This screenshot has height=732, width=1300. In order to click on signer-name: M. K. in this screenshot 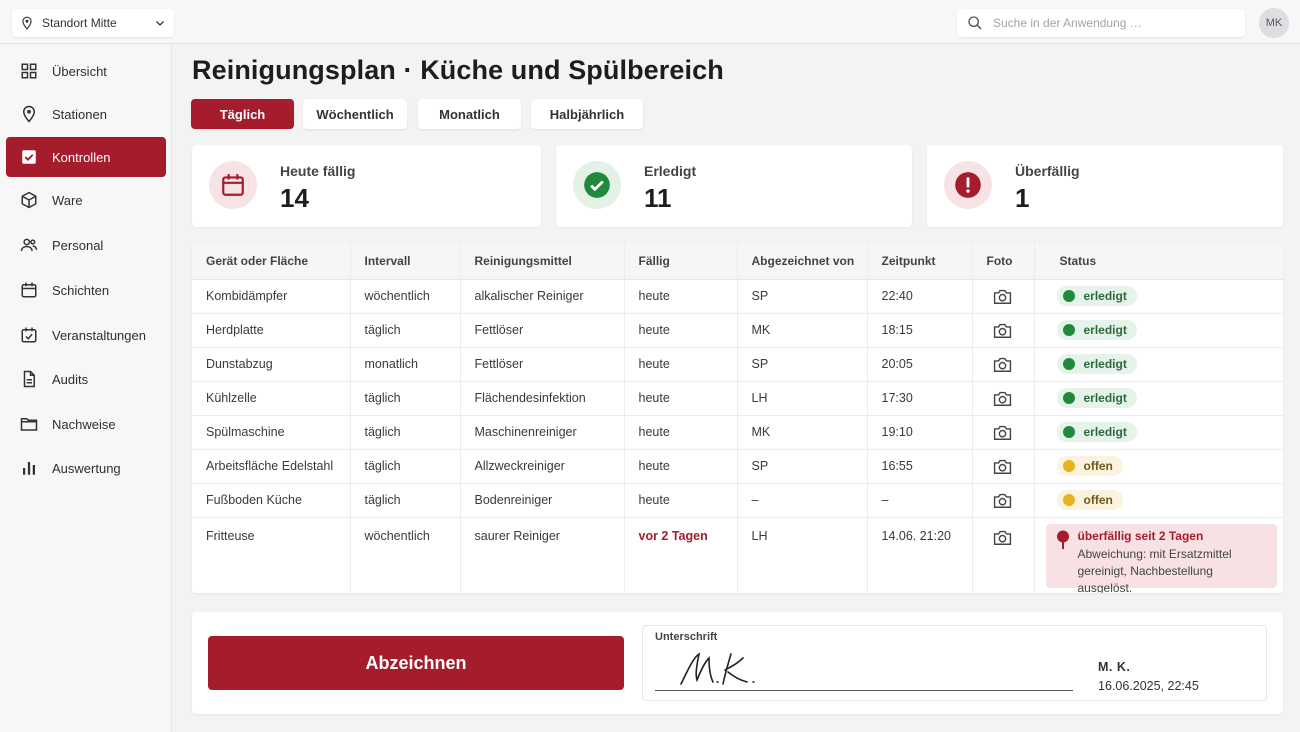, I will do `click(1114, 667)`.